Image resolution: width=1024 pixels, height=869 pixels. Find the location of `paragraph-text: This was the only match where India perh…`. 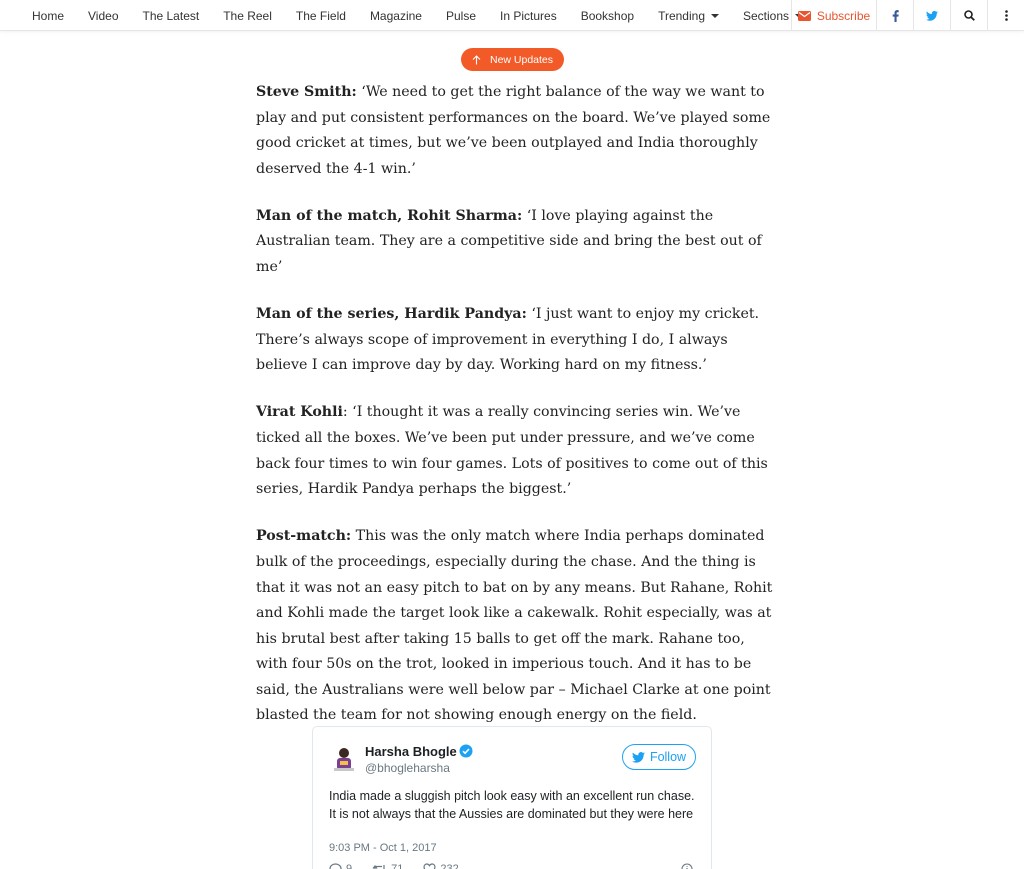

paragraph-text: This was the only match where India perh… is located at coordinates (514, 626).